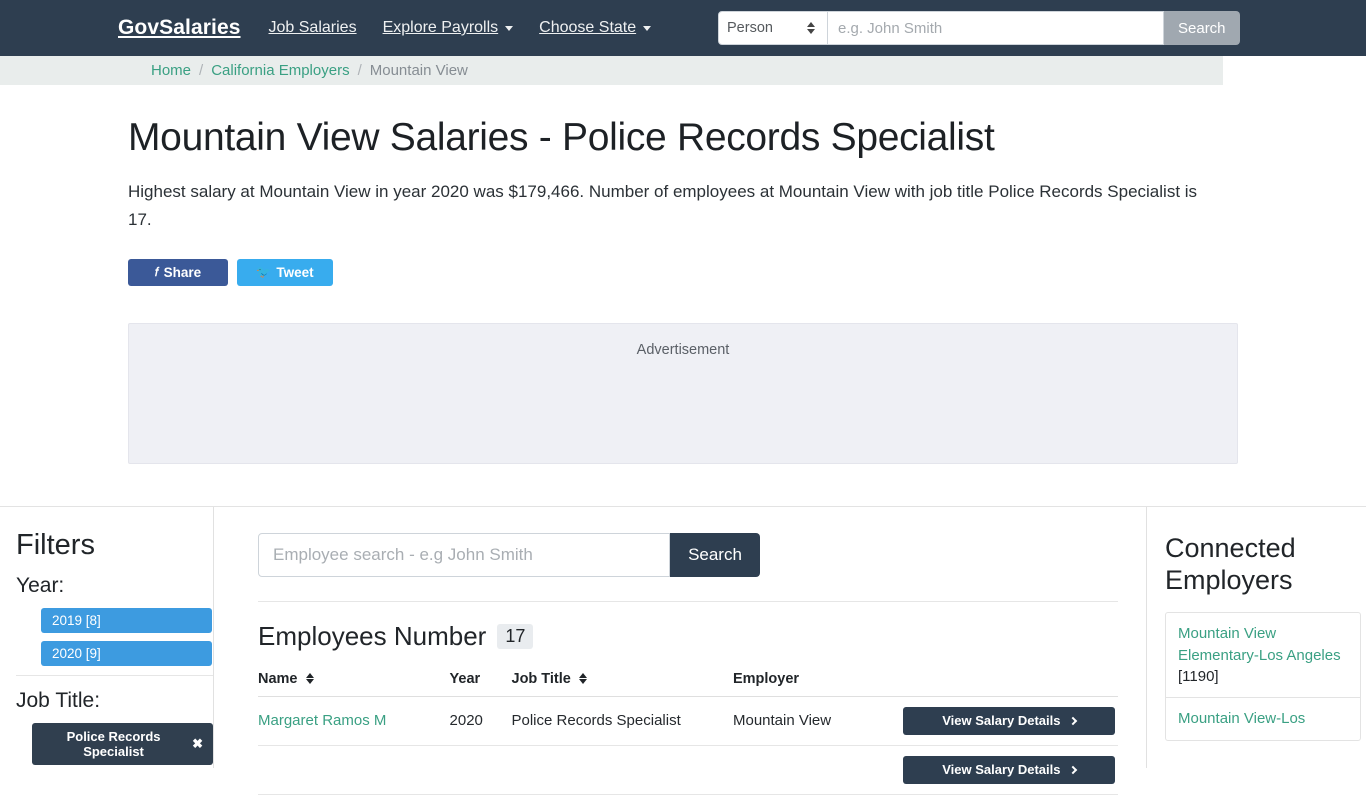 The width and height of the screenshot is (1366, 795). I want to click on connected-employer-link: Mountain View-Los, so click(1241, 718).